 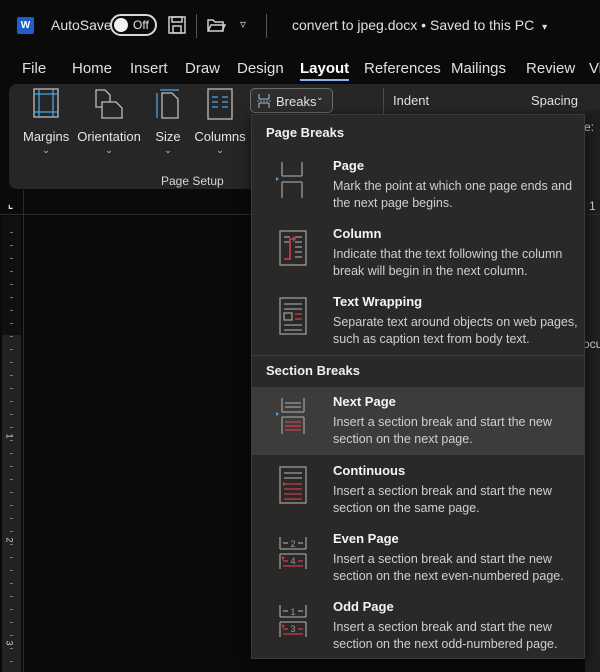 What do you see at coordinates (109, 136) in the screenshot?
I see `orientation-label: Orientation` at bounding box center [109, 136].